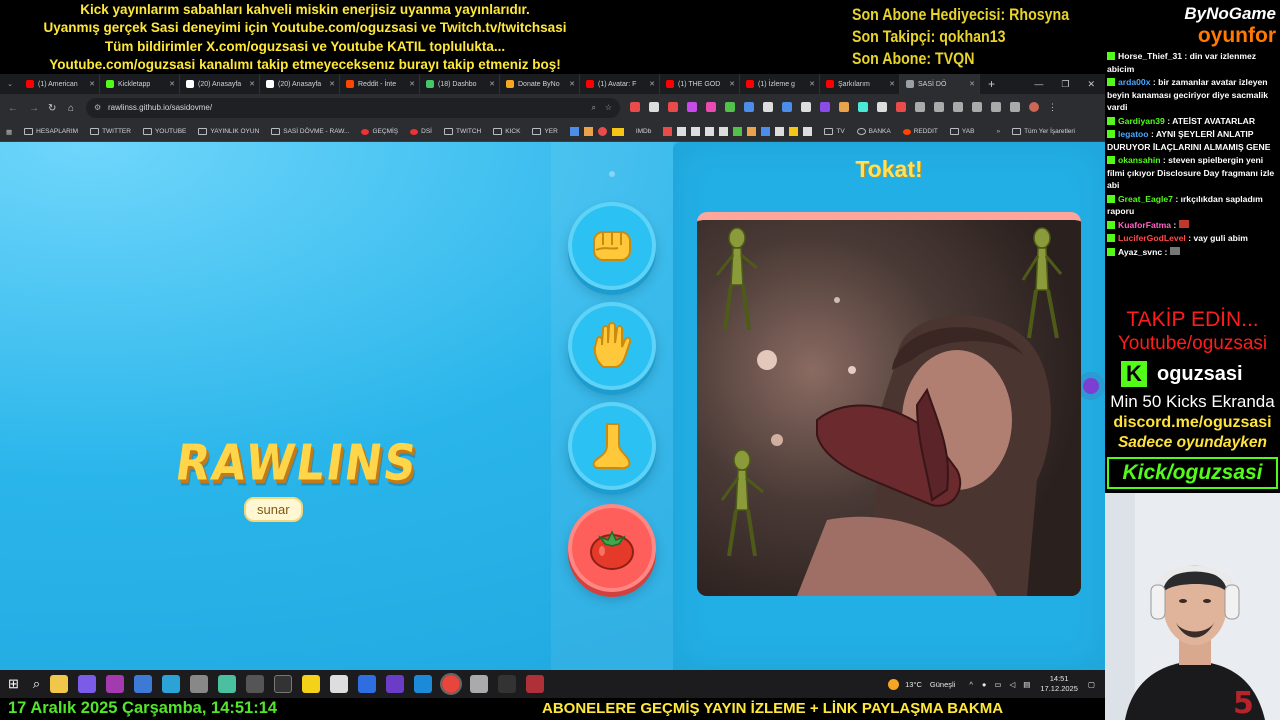 The height and width of the screenshot is (720, 1280). What do you see at coordinates (939, 107) in the screenshot?
I see `history-icon` at bounding box center [939, 107].